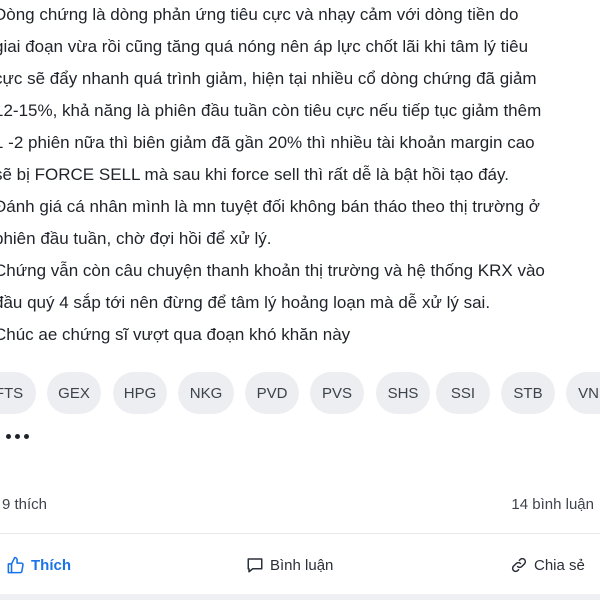 Image resolution: width=600 pixels, height=600 pixels. Describe the element at coordinates (74, 393) in the screenshot. I see `stock-tag-gex: GEX` at that location.